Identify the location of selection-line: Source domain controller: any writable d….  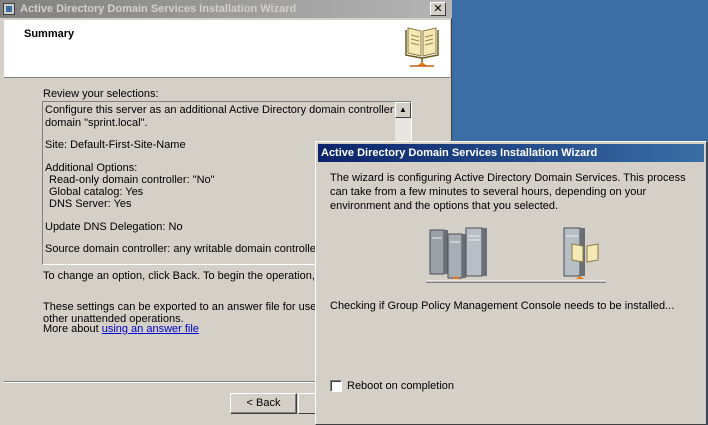
(182, 249).